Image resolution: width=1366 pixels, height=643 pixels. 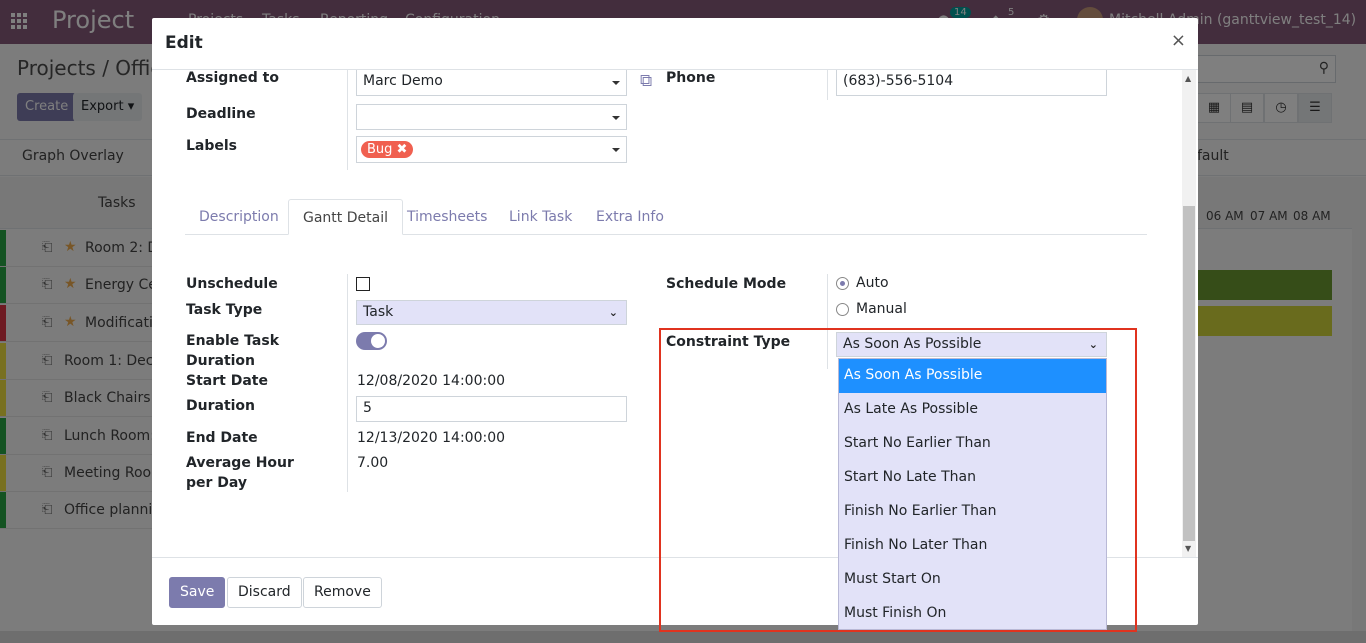 What do you see at coordinates (447, 217) in the screenshot?
I see `tab-timesheets: Timesheets` at bounding box center [447, 217].